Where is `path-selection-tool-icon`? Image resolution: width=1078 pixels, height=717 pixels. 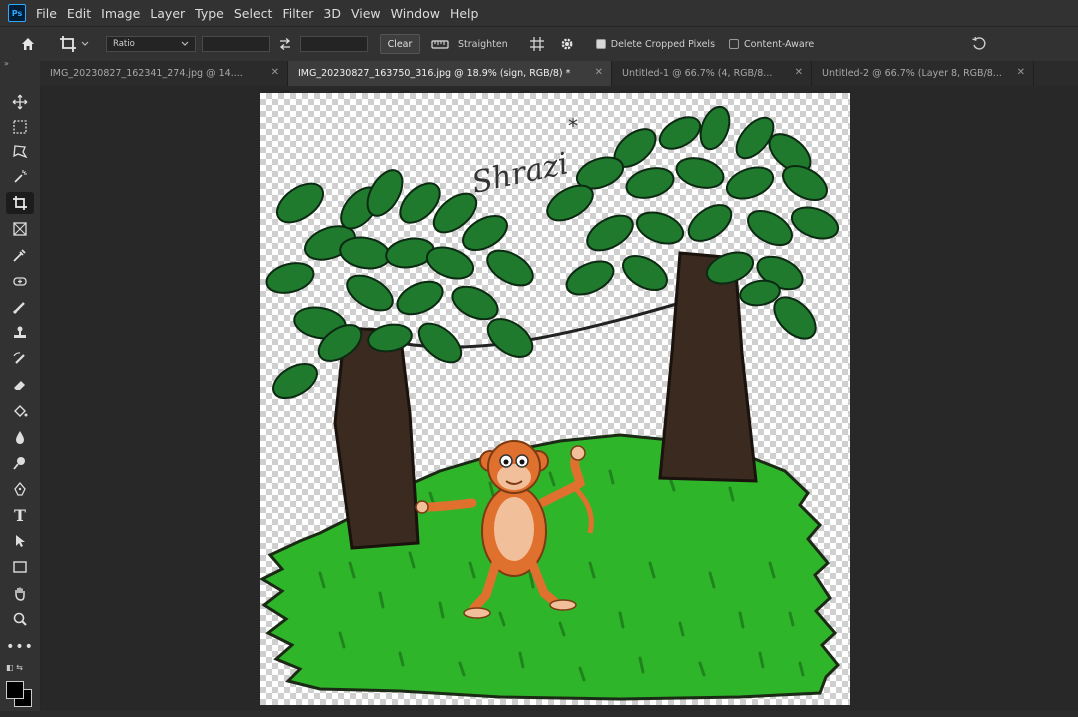 path-selection-tool-icon is located at coordinates (20, 541).